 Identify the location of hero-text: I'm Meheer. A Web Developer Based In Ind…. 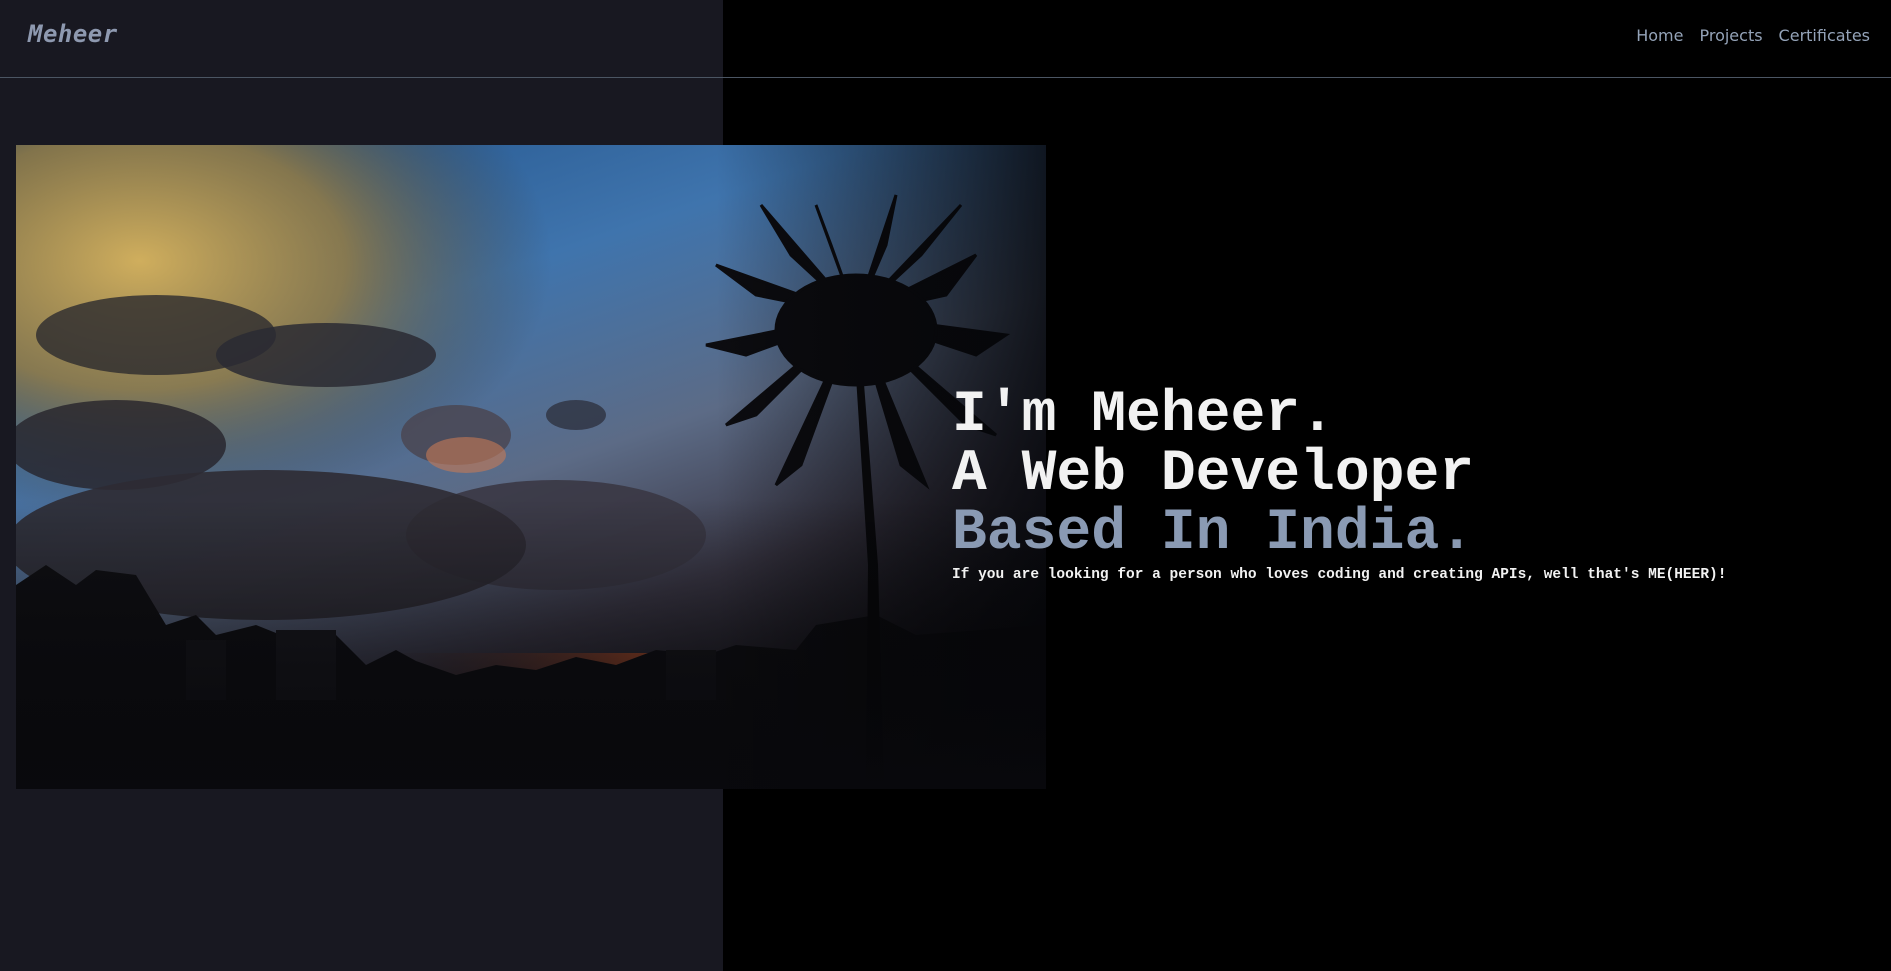
(1339, 492).